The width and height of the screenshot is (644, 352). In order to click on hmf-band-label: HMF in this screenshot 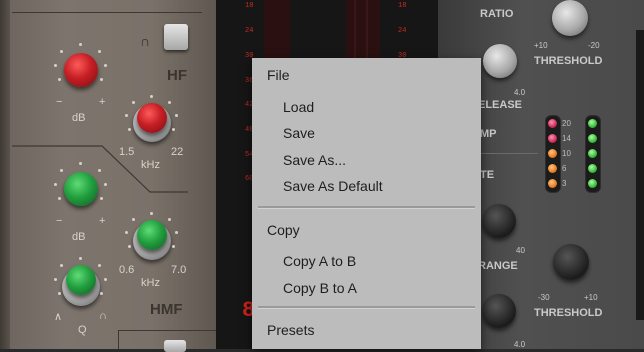, I will do `click(166, 309)`.